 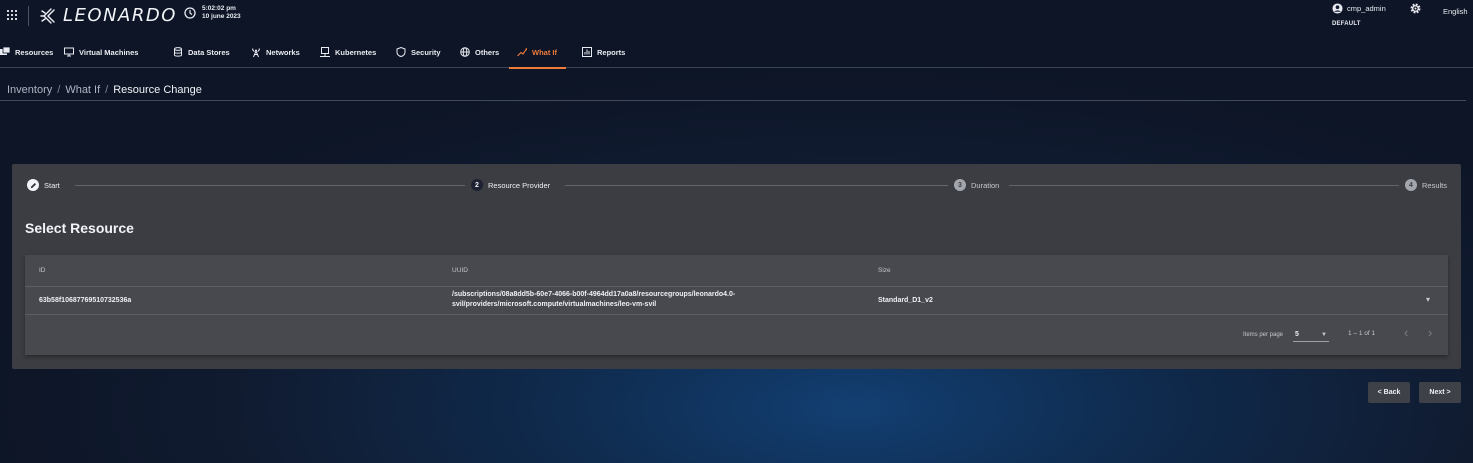 I want to click on step-start: Start, so click(x=43, y=185).